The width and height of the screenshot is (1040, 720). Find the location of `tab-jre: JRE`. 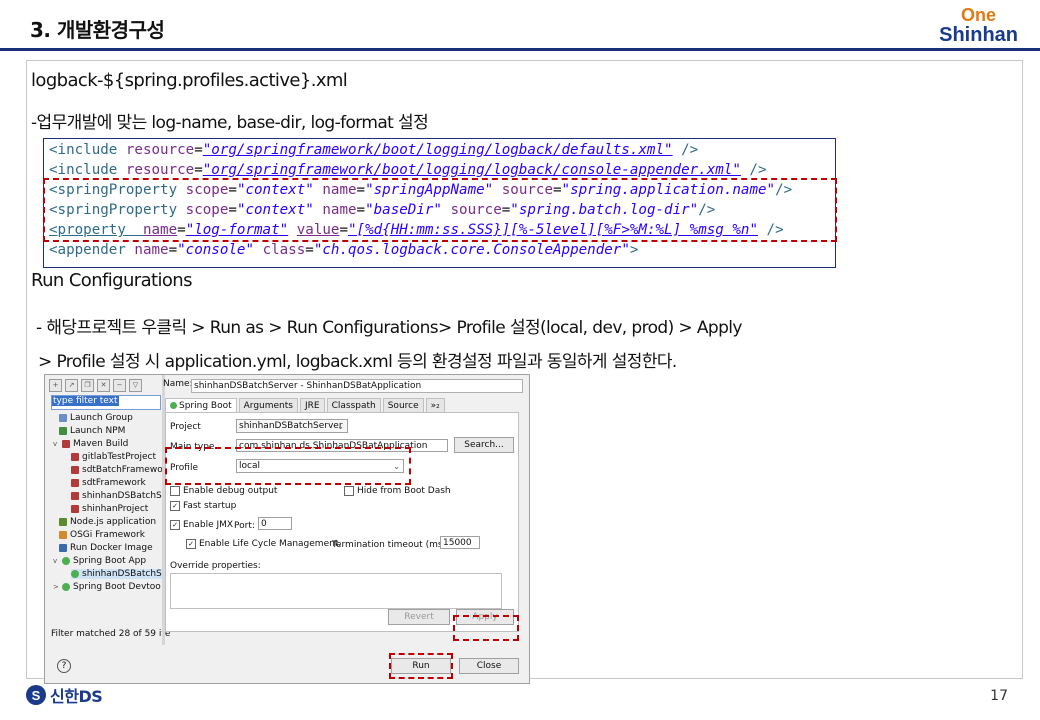

tab-jre: JRE is located at coordinates (312, 405).